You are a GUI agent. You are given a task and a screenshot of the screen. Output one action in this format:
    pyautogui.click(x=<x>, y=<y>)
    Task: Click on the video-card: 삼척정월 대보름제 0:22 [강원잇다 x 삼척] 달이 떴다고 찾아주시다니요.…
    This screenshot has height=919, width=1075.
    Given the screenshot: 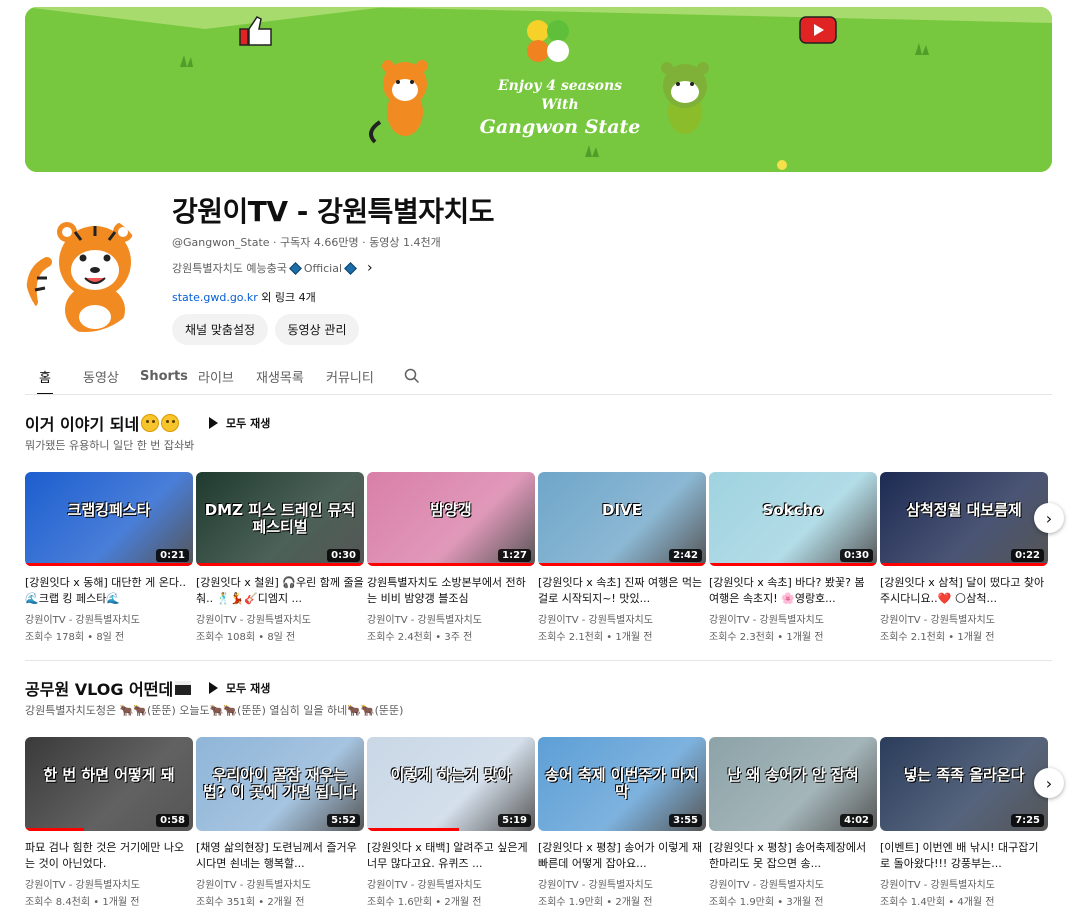 What is the action you would take?
    pyautogui.click(x=964, y=557)
    